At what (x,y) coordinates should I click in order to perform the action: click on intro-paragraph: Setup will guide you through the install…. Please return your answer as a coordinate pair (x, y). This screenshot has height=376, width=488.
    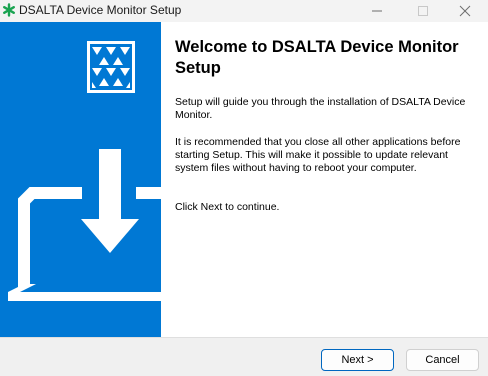
    Looking at the image, I should click on (320, 108).